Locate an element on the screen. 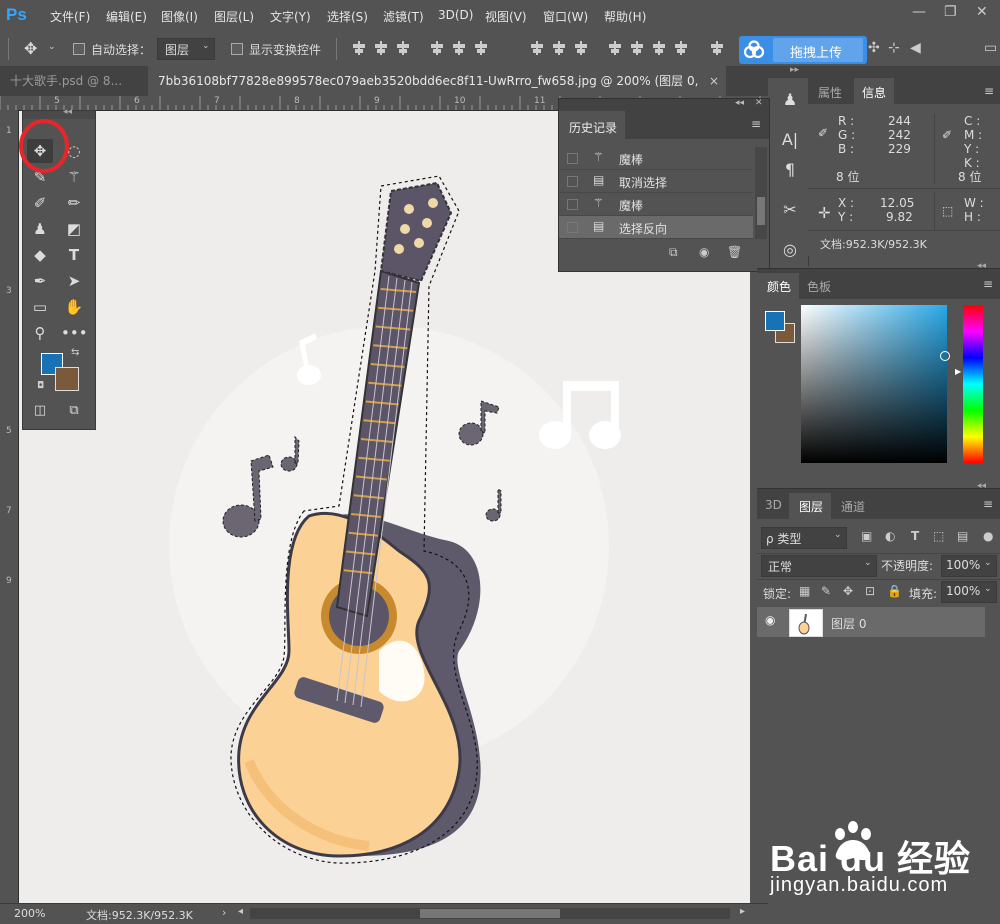  path-select-tool-icon: ➤ is located at coordinates (74, 281).